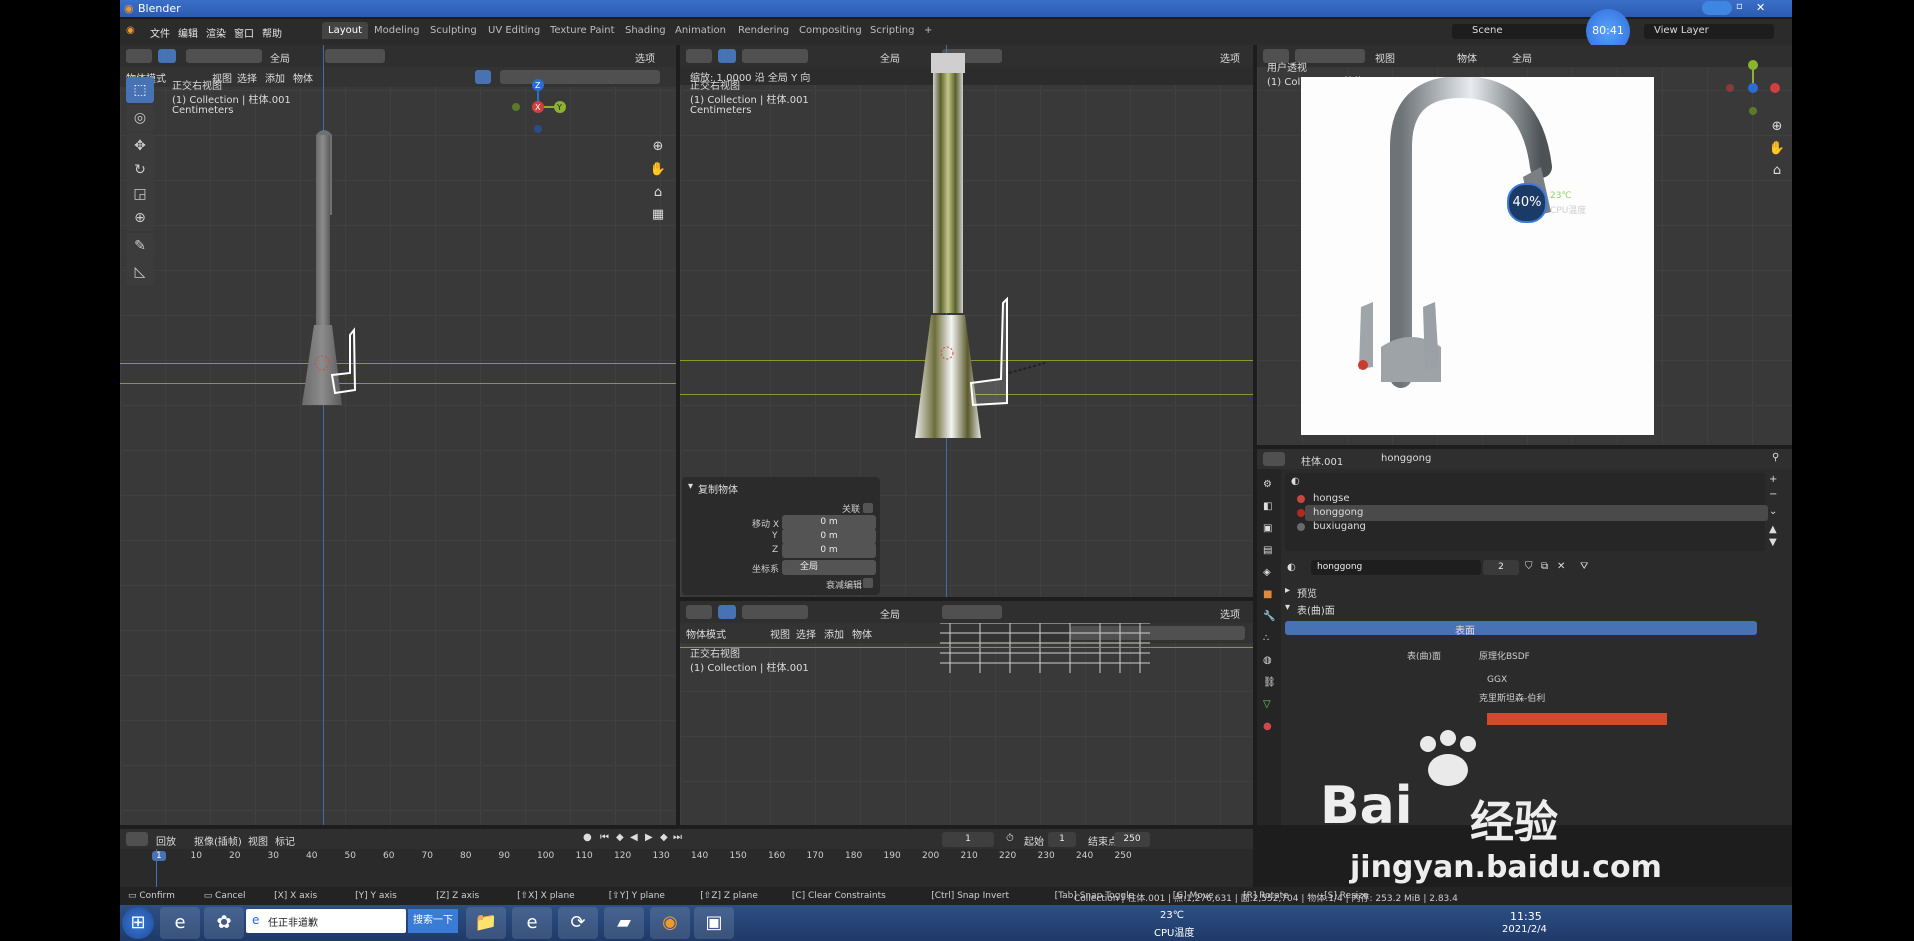  Describe the element at coordinates (1267, 528) in the screenshot. I see `output-tab-icon: ▣` at that location.